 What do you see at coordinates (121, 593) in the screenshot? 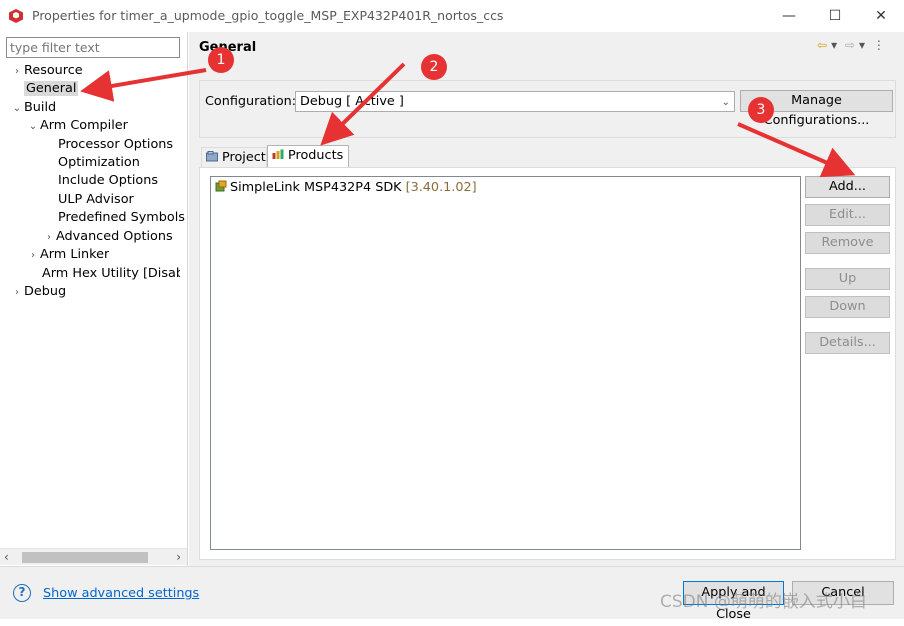
I see `show-advanced-settings-link: Show advanced settings` at bounding box center [121, 593].